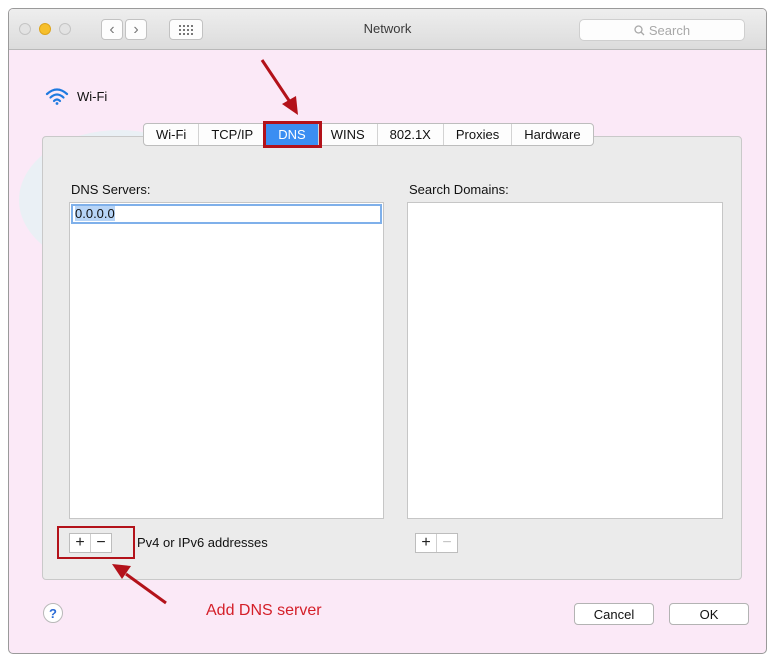  What do you see at coordinates (478, 134) in the screenshot?
I see `tab-proxies: Proxies` at bounding box center [478, 134].